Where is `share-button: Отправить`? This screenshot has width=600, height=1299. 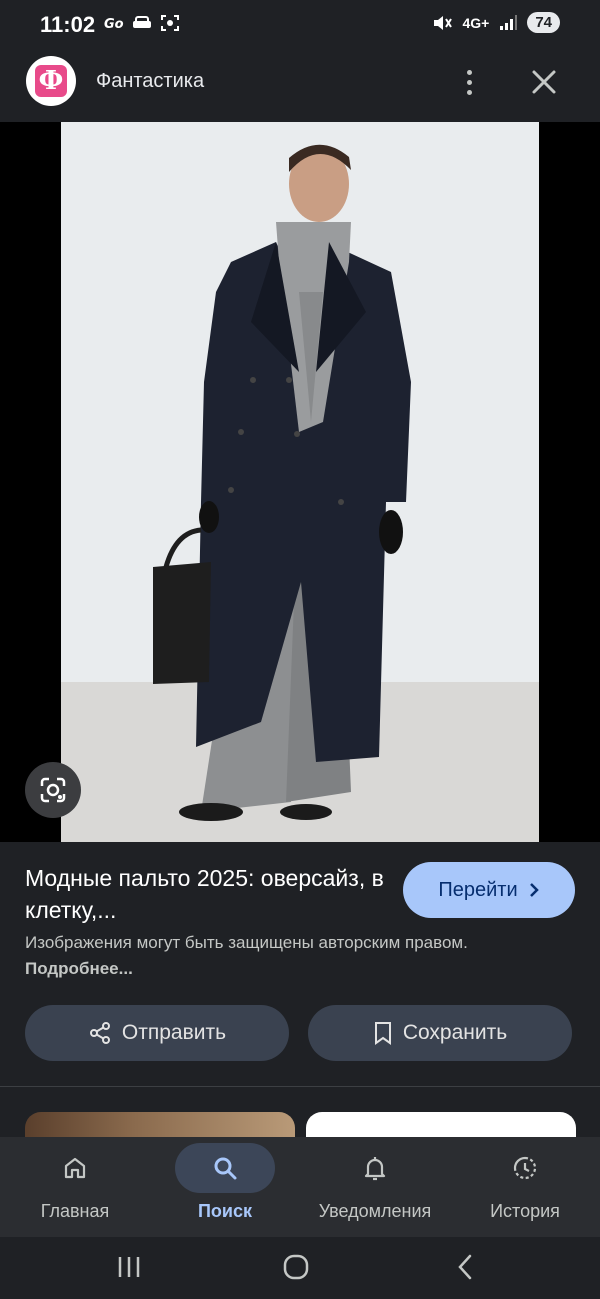
share-button: Отправить is located at coordinates (157, 1033).